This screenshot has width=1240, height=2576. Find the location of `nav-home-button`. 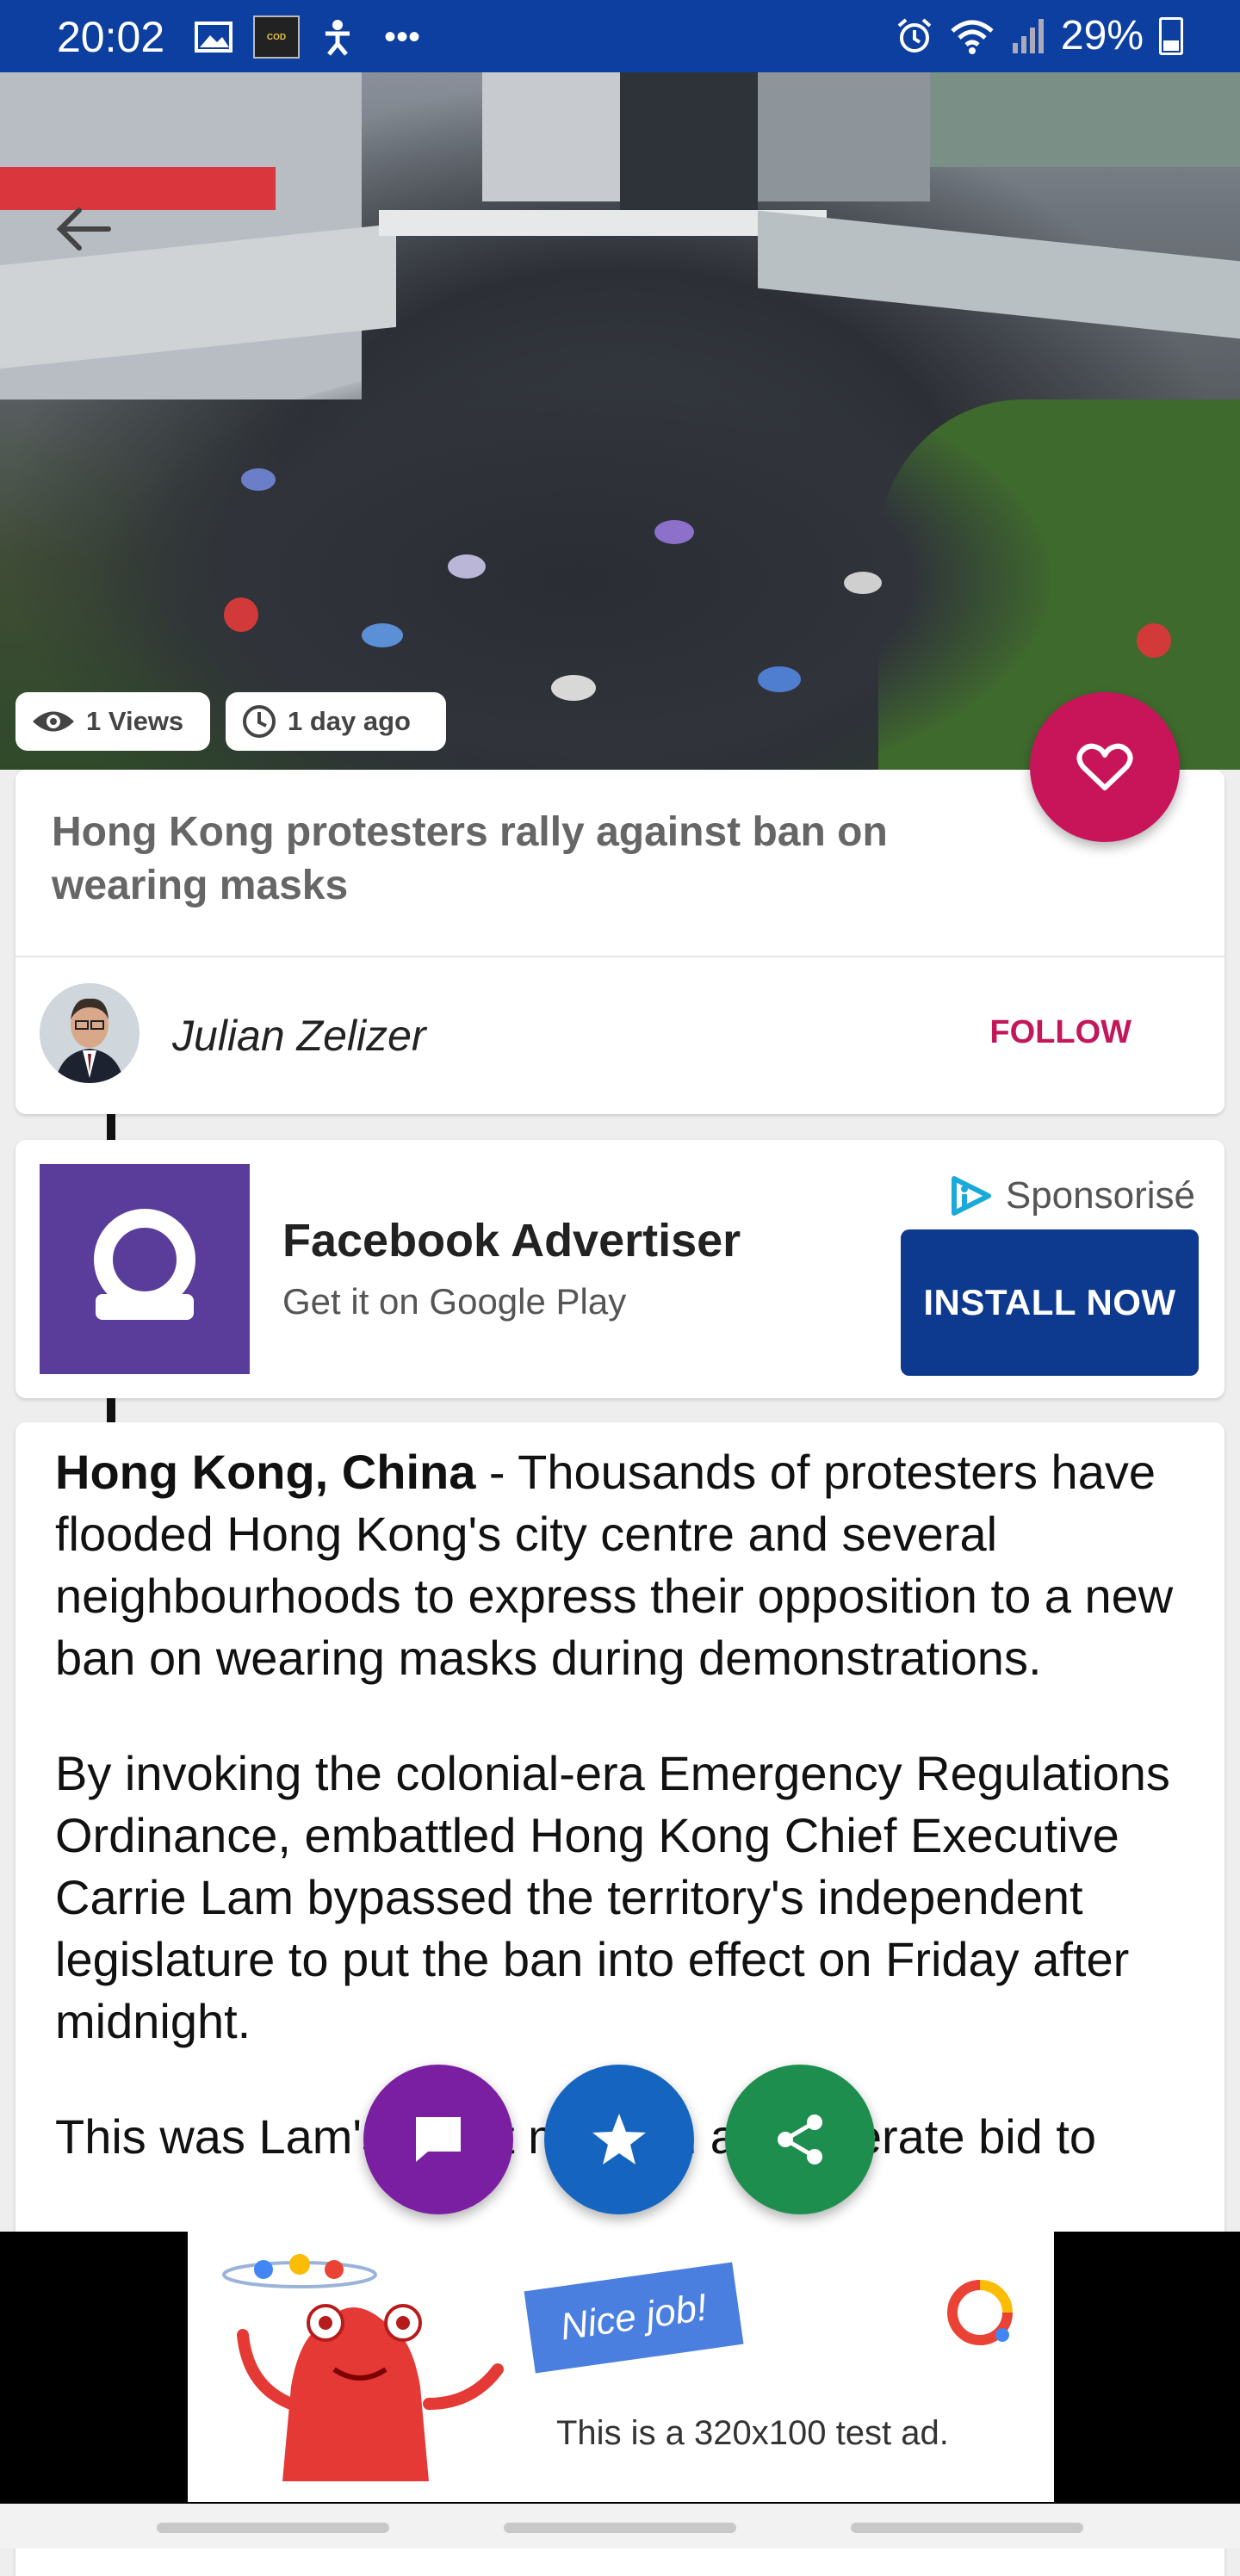

nav-home-button is located at coordinates (620, 2528).